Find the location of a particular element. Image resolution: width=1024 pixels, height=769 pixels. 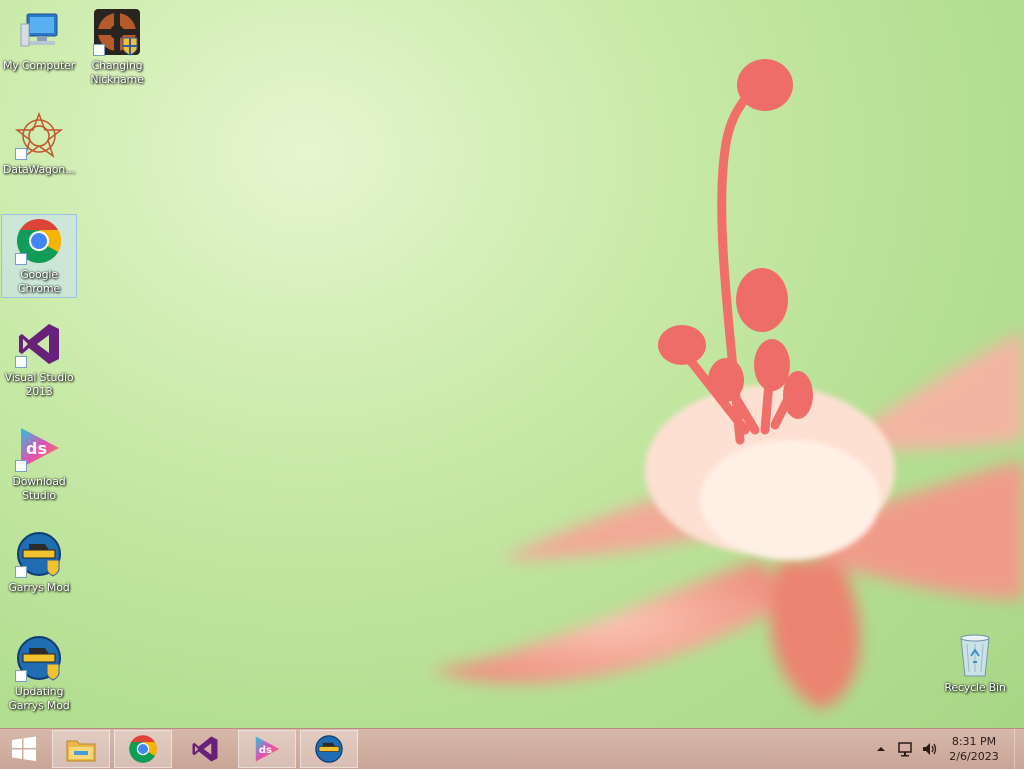

desktop-icon-label: Recycle Bin is located at coordinates (975, 687).